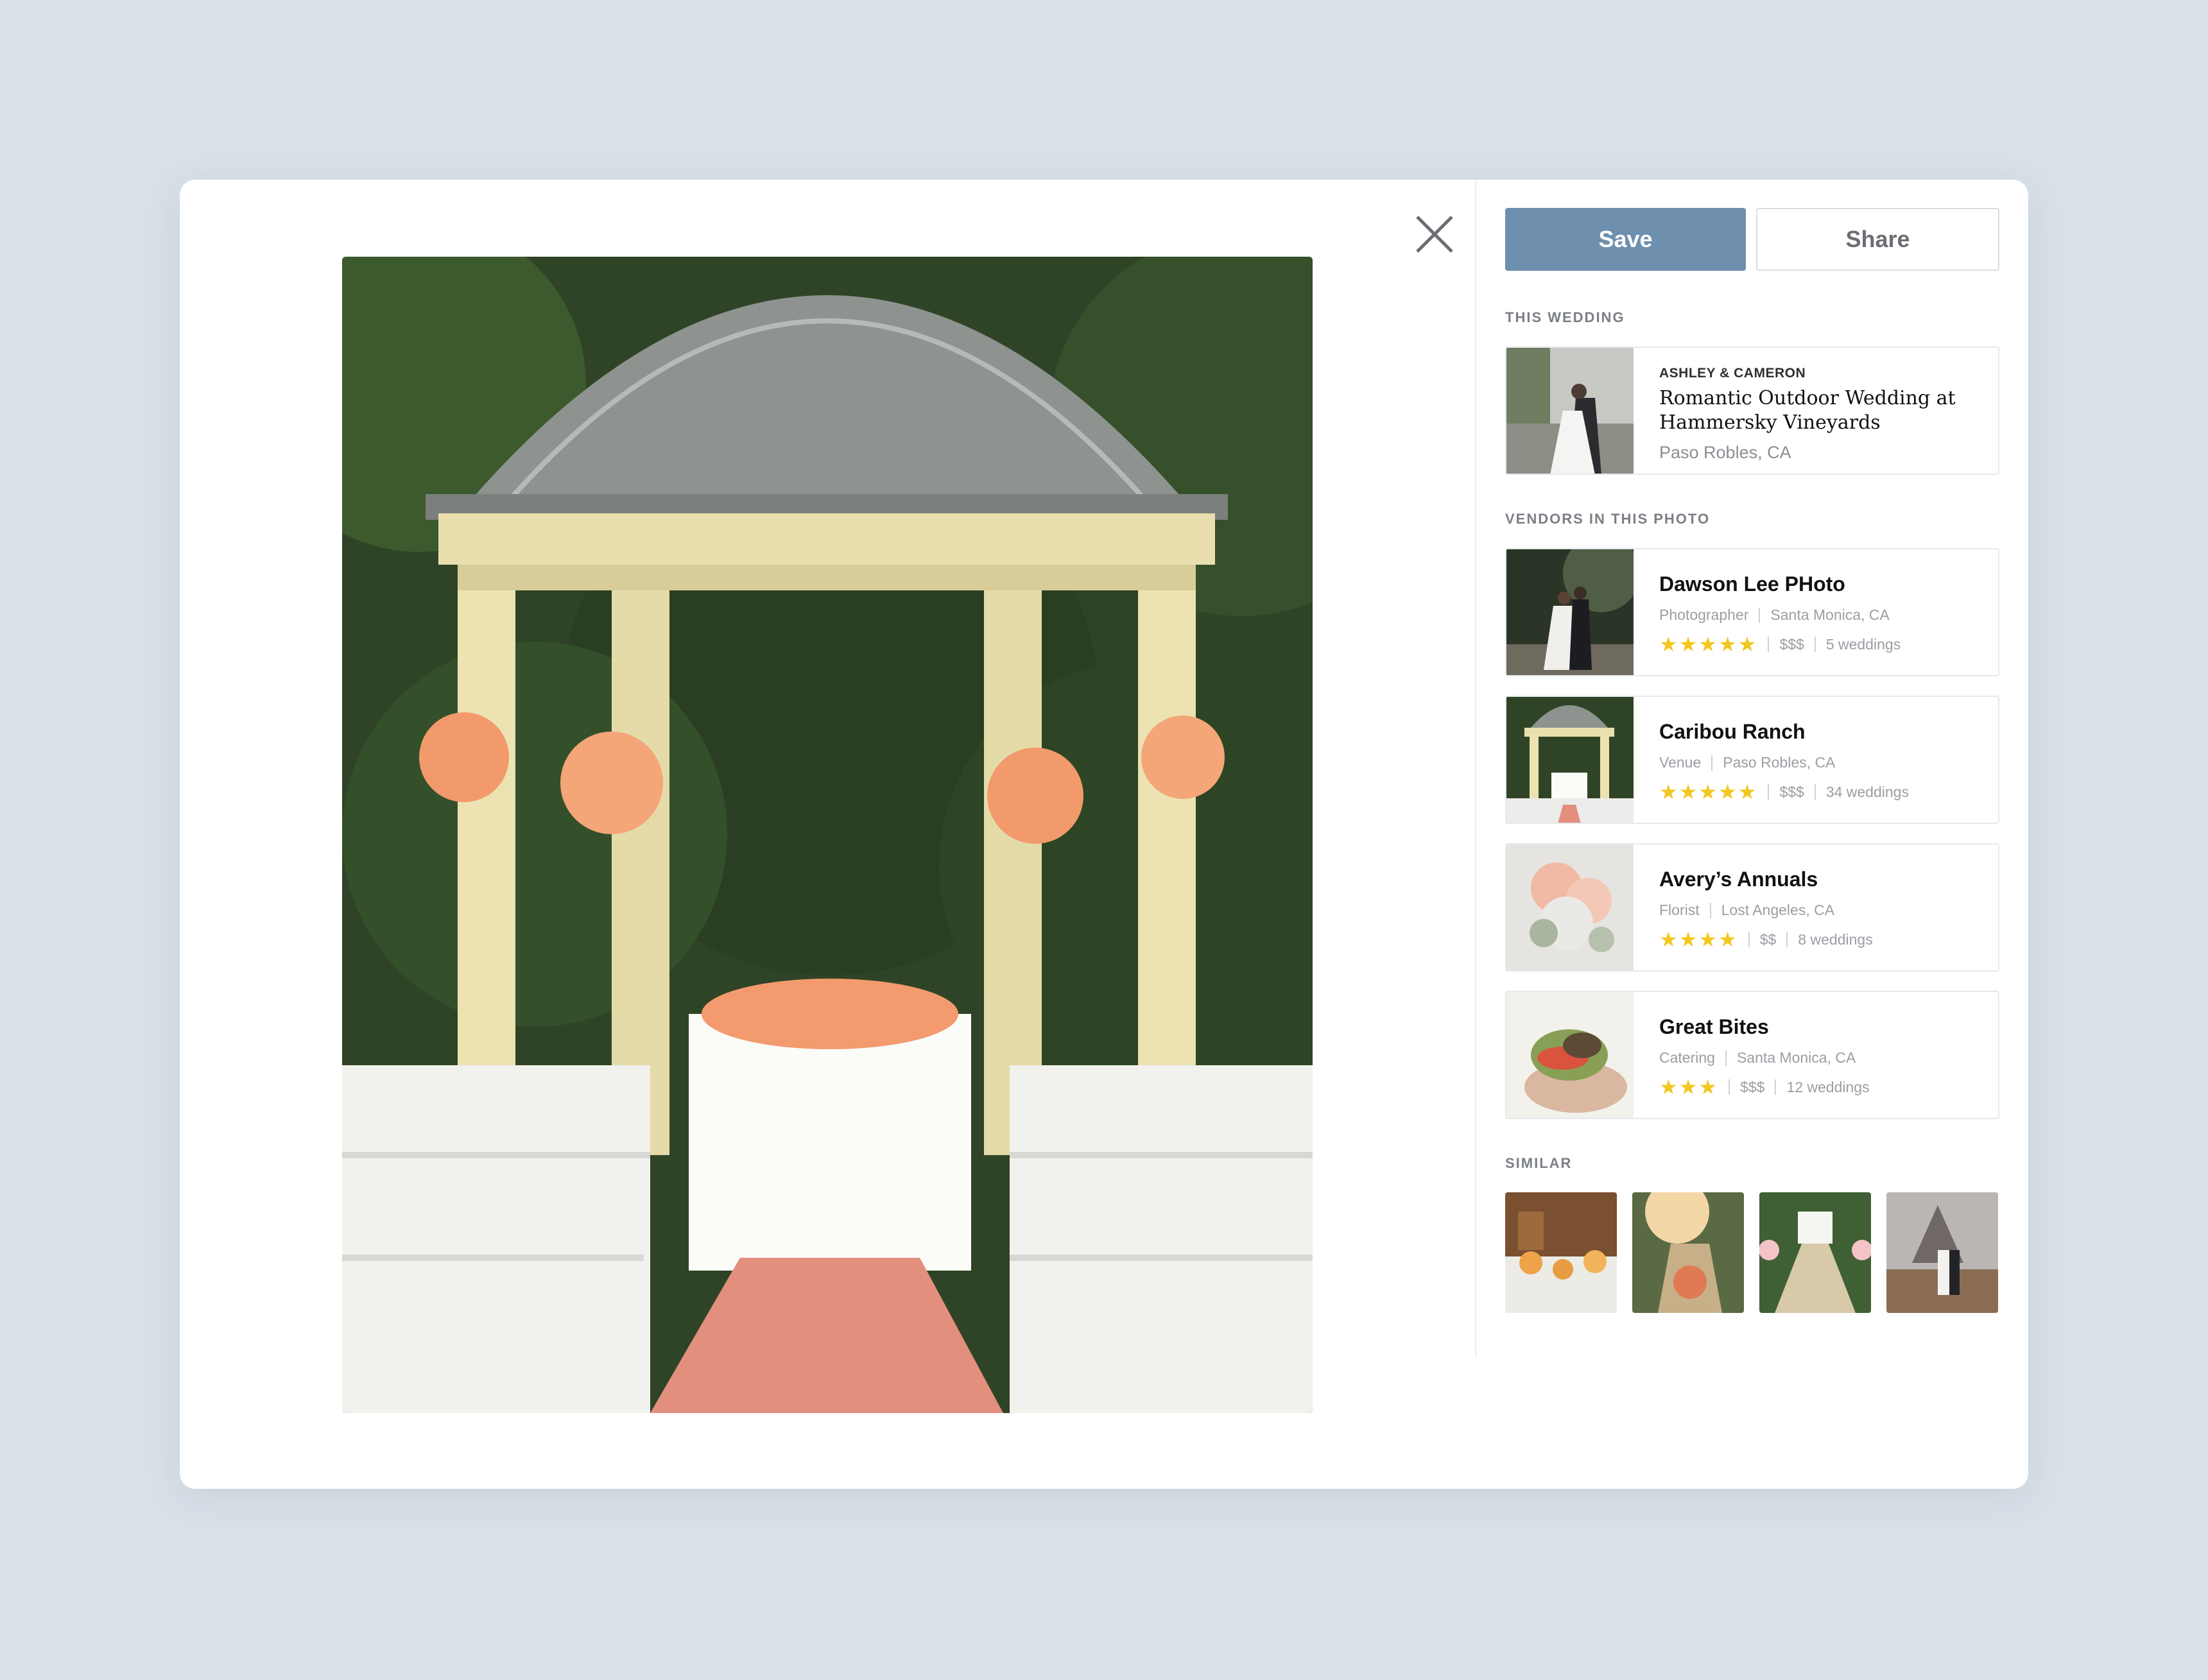 The image size is (2208, 1680). I want to click on vendor-rating-row: ★★★★ $$ 8 weddings, so click(1766, 940).